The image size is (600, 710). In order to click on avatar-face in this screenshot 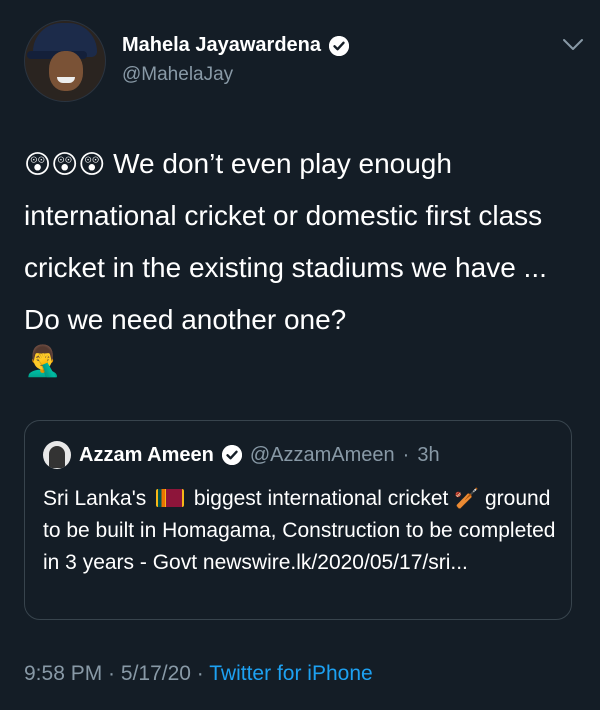, I will do `click(66, 71)`.